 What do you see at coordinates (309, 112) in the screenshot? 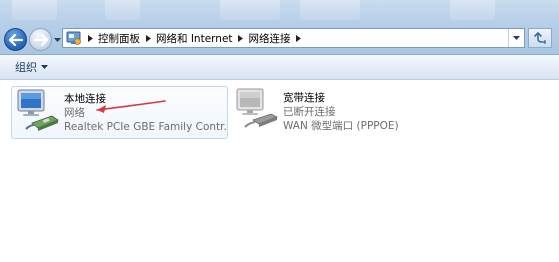
I see `connection-status: 已断开连接` at bounding box center [309, 112].